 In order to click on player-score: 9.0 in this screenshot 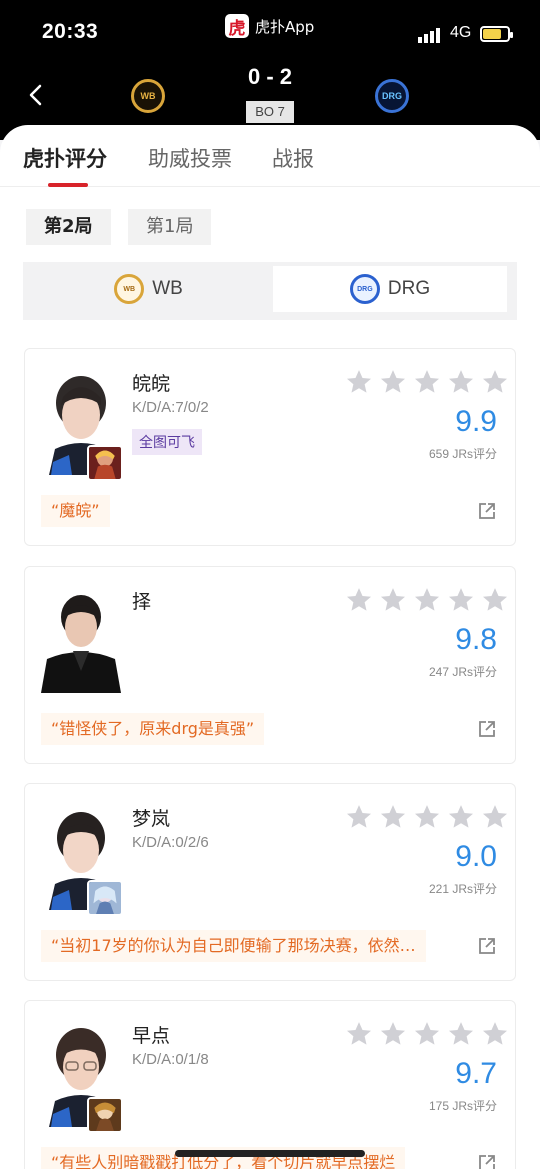, I will do `click(476, 856)`.